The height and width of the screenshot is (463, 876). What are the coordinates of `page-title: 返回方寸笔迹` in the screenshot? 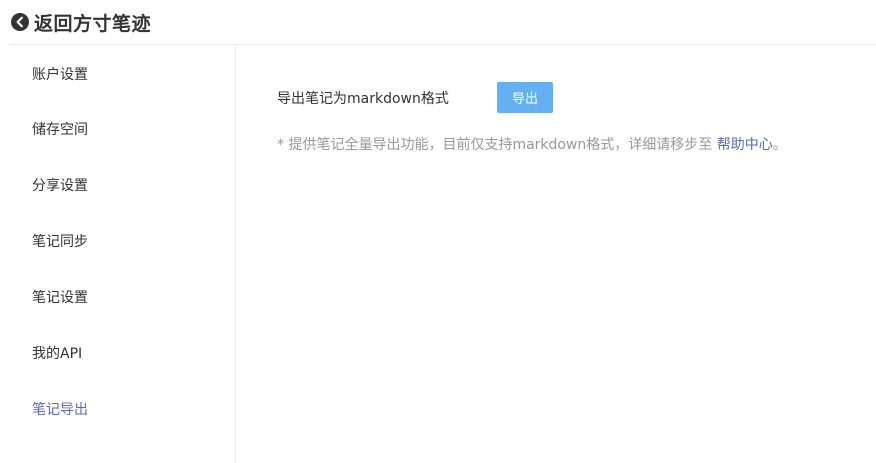 It's located at (92, 22).